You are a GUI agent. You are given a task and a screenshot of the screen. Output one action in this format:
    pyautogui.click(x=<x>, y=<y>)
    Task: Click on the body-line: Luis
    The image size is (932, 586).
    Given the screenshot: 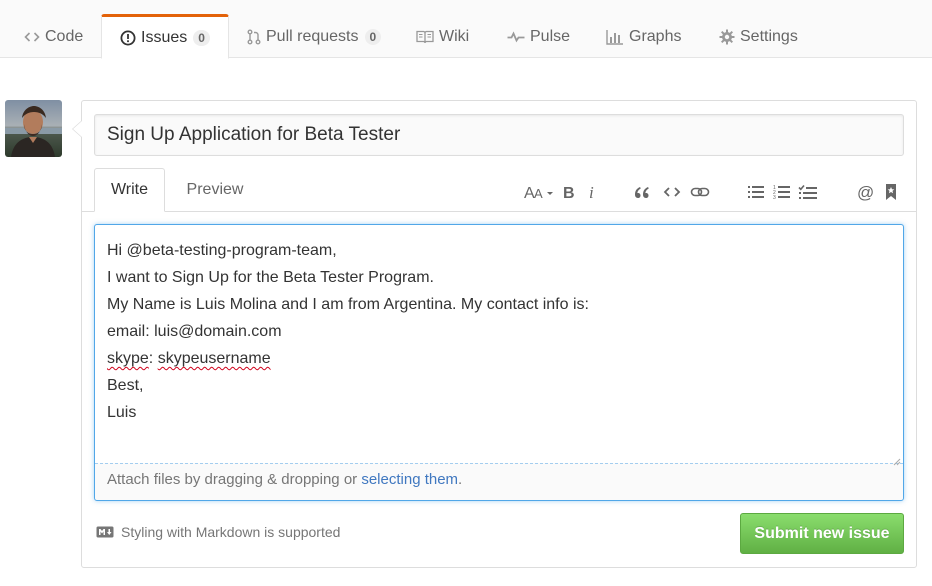 What is the action you would take?
    pyautogui.click(x=122, y=412)
    